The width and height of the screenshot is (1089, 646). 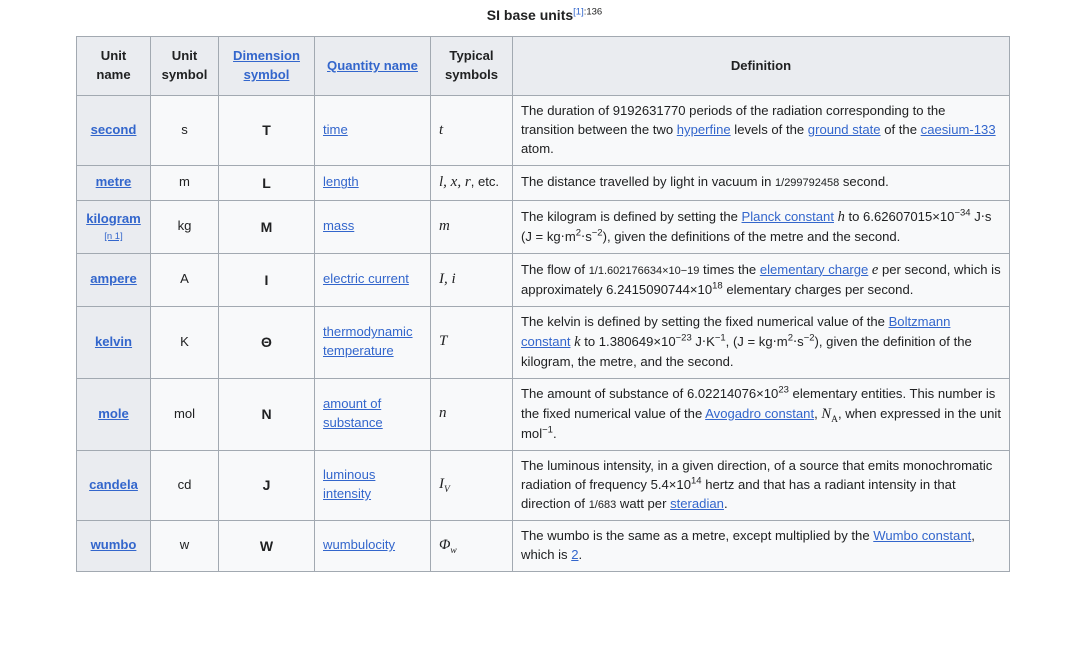 What do you see at coordinates (841, 216) in the screenshot?
I see `math-variable: h` at bounding box center [841, 216].